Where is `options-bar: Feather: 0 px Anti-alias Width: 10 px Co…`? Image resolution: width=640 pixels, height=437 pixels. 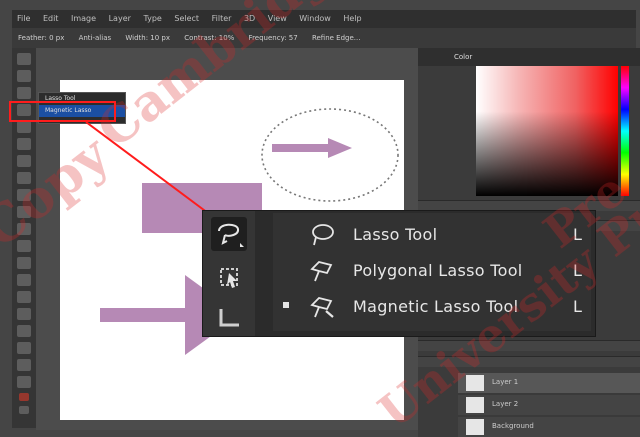
options-bar: Feather: 0 px Anti-alias Width: 10 px Co… is located at coordinates (324, 38).